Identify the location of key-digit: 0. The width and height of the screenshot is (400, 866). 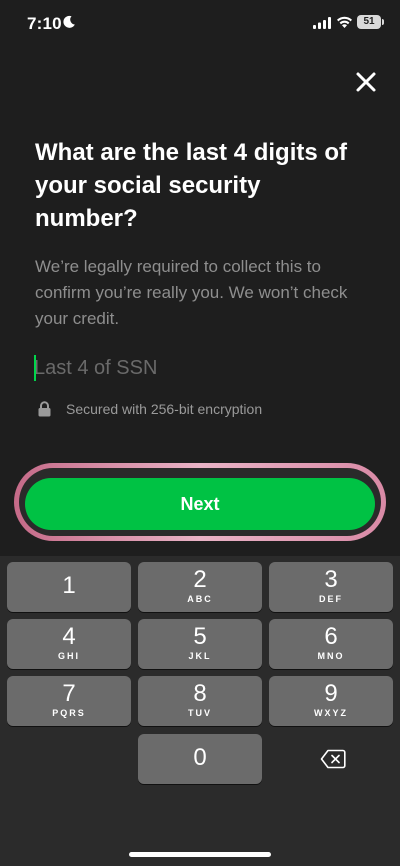
(200, 757).